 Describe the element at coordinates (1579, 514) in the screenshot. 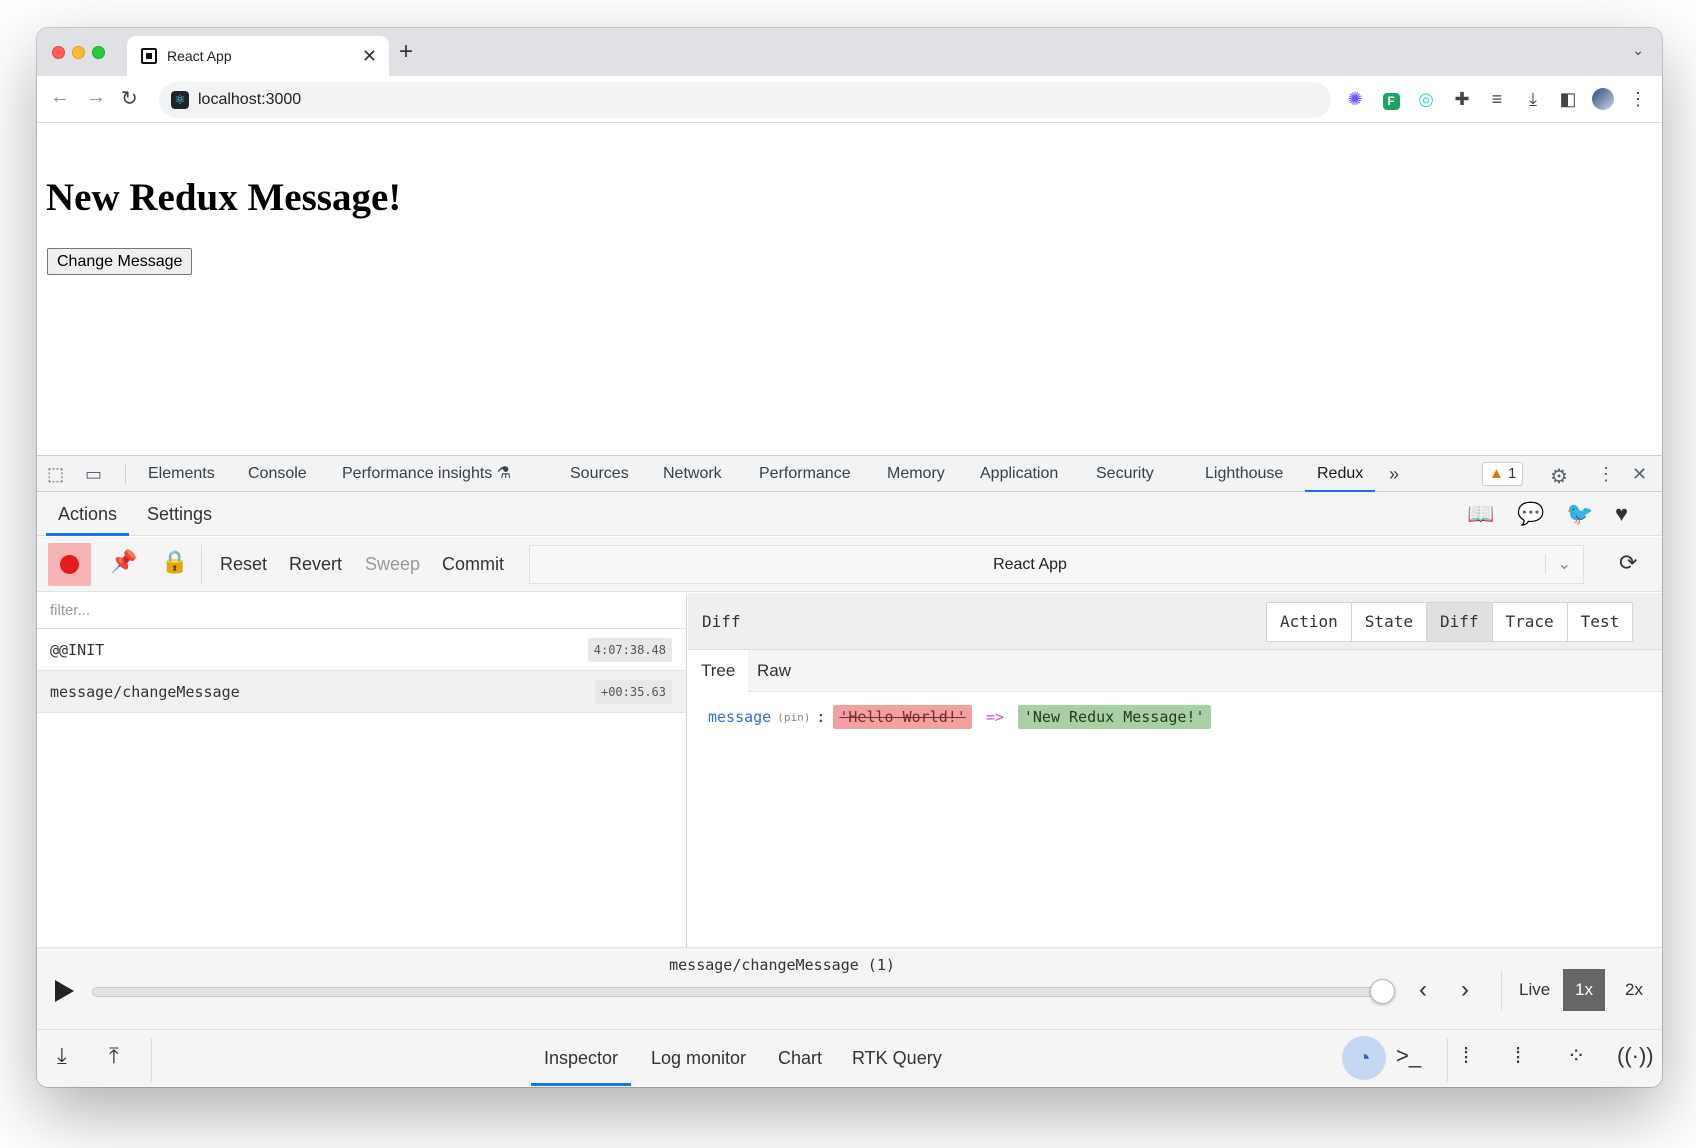

I see `twitter-icon: 🐦` at that location.